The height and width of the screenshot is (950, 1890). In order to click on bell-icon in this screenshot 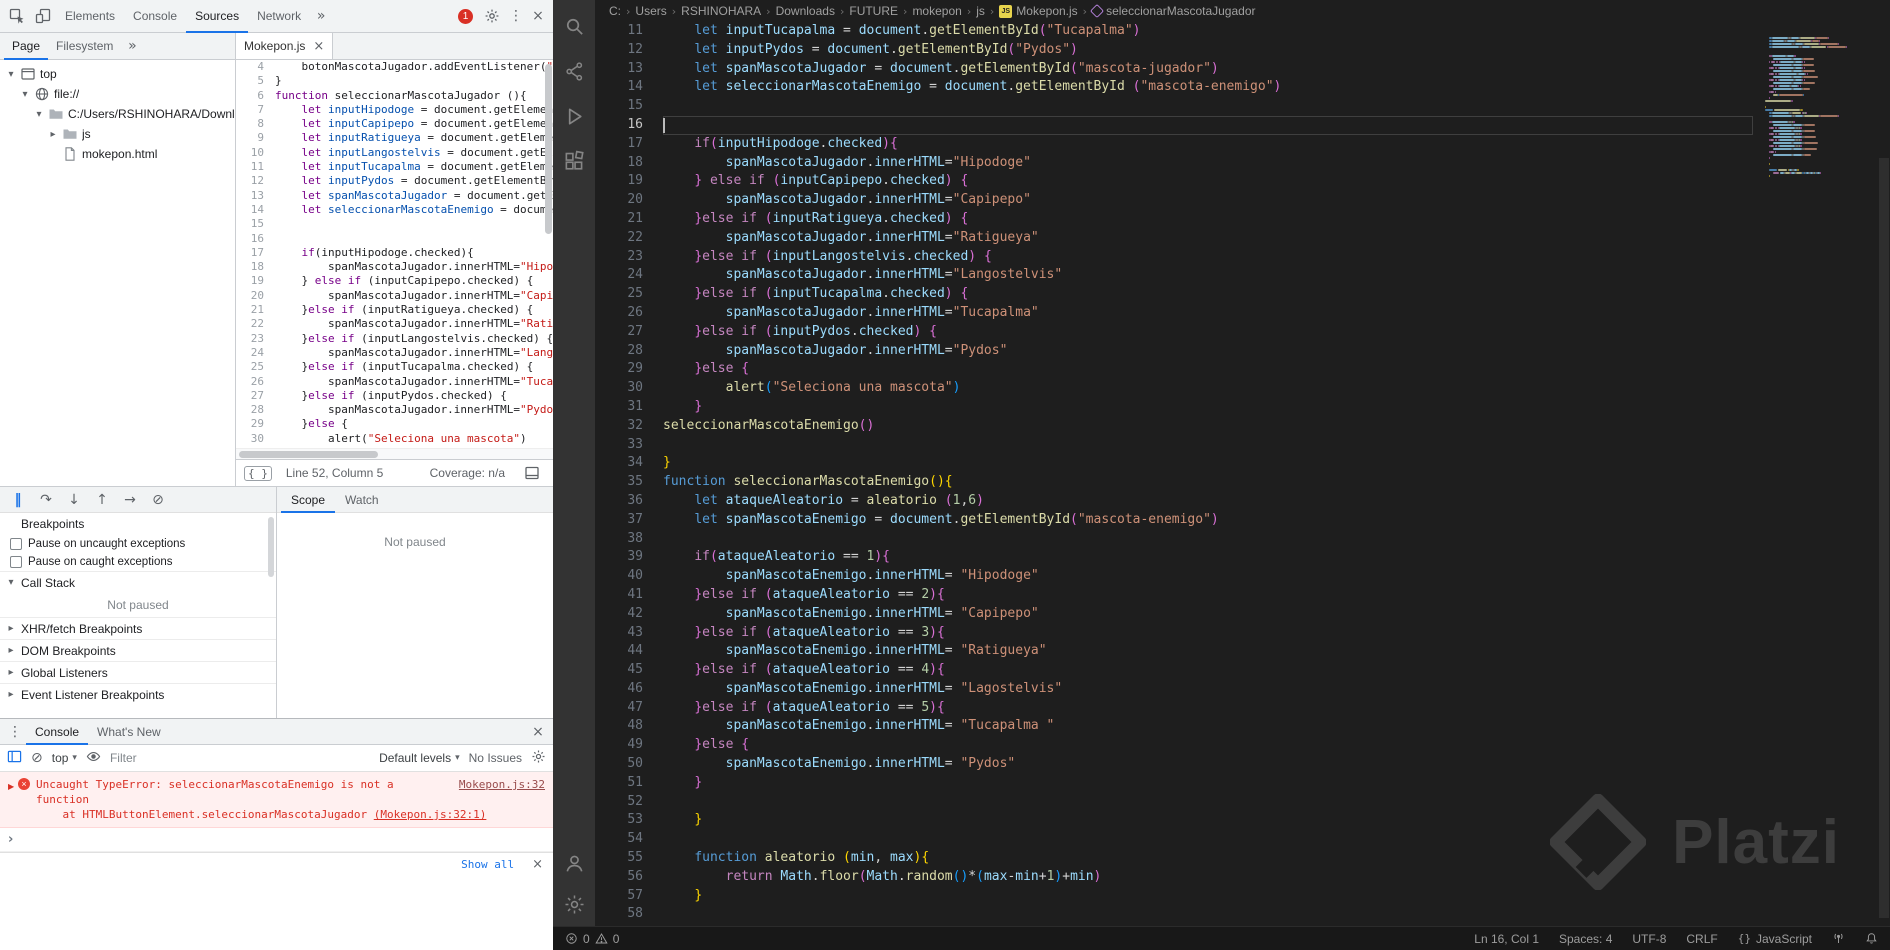, I will do `click(1871, 938)`.